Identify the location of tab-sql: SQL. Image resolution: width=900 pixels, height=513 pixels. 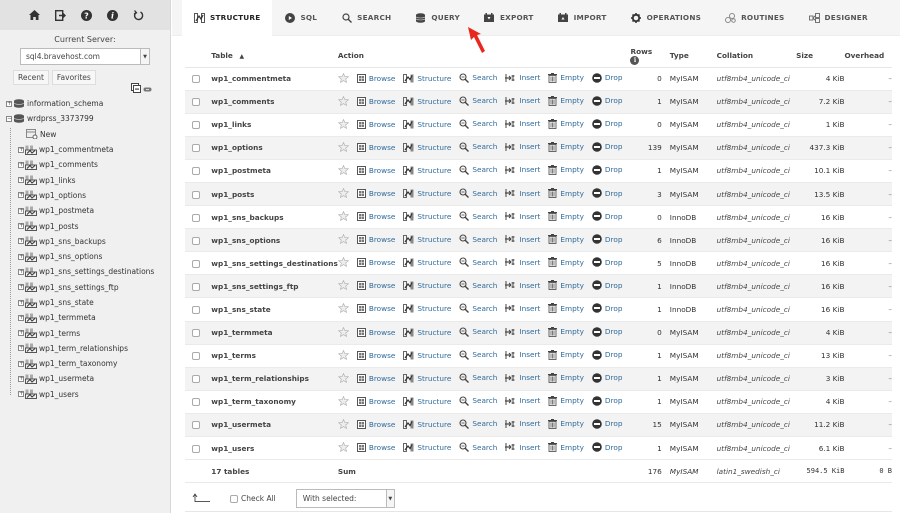
(300, 18).